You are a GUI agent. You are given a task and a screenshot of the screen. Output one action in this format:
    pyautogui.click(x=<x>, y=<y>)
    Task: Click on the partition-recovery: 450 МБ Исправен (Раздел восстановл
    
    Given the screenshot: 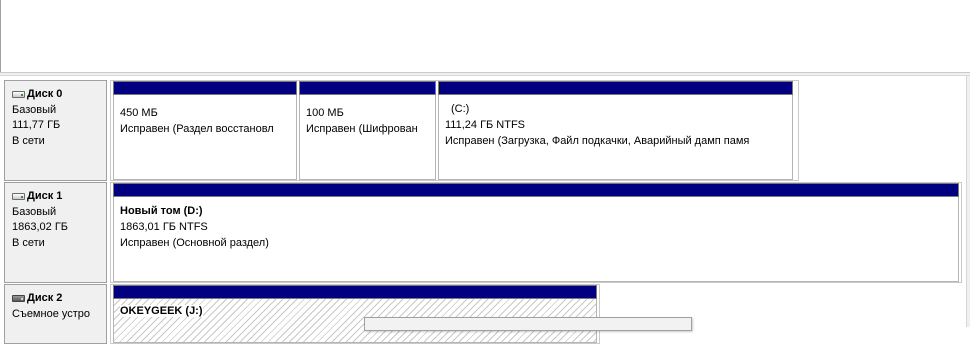 What is the action you would take?
    pyautogui.click(x=205, y=130)
    